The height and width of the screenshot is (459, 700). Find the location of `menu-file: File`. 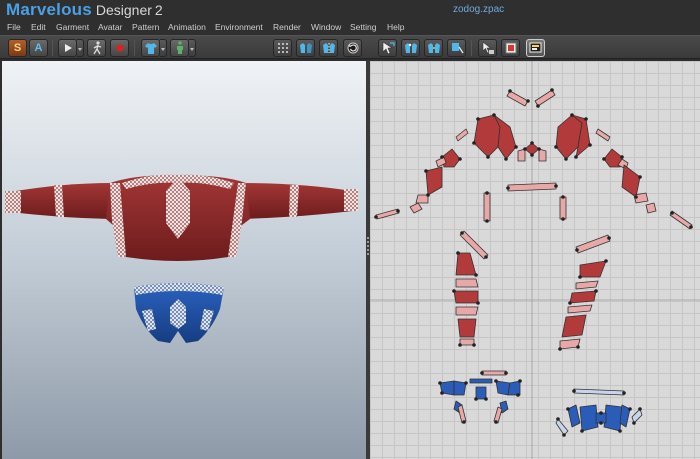

menu-file: File is located at coordinates (14, 27).